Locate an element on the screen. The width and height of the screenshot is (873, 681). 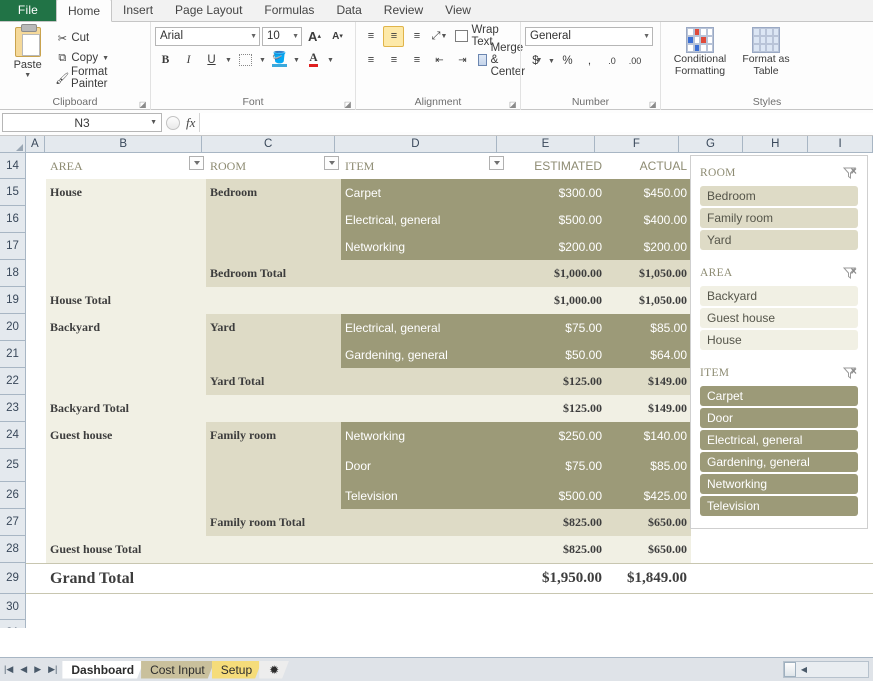
next-sheet-icon: ▶ is located at coordinates (37, 669).